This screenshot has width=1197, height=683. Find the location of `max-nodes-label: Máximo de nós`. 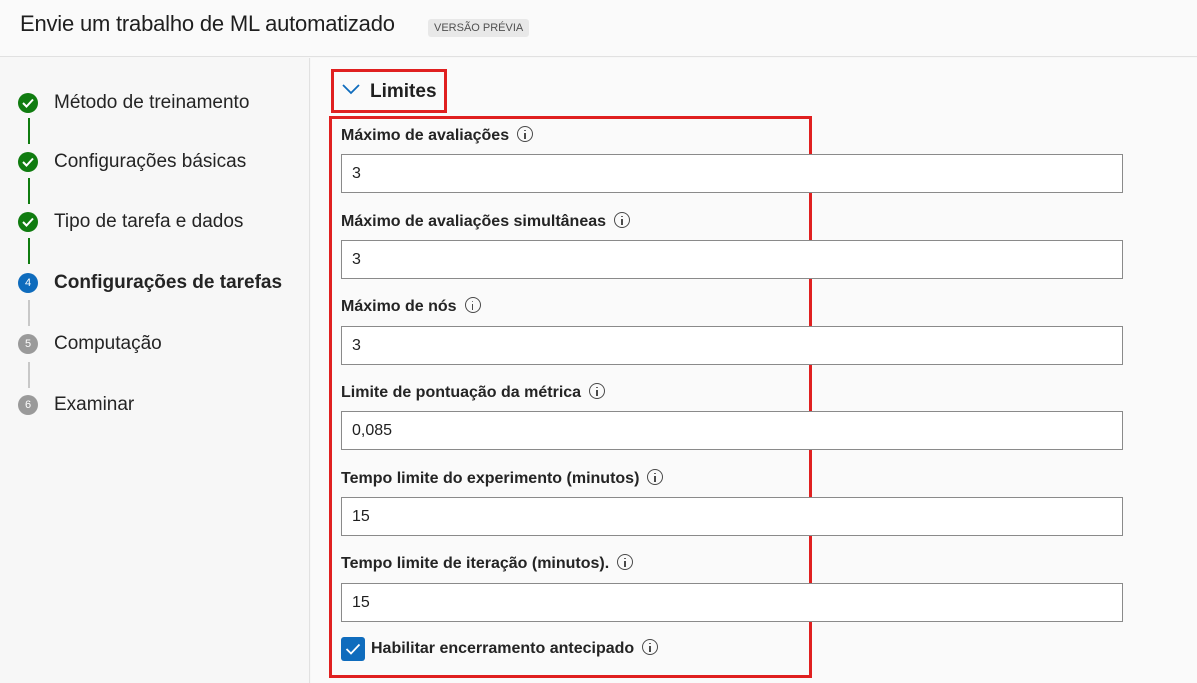

max-nodes-label: Máximo de nós is located at coordinates (411, 307).